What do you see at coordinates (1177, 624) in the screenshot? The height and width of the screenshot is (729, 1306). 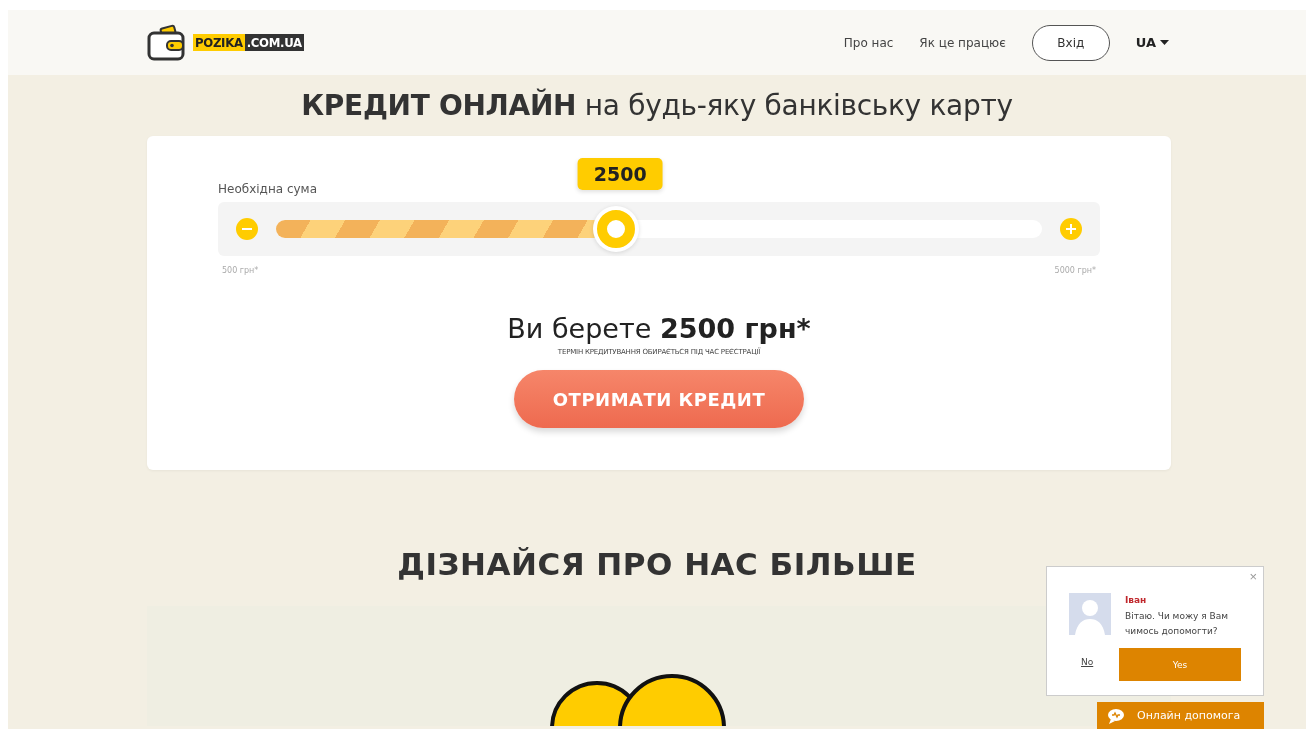 I see `chat-message: Вітаю. Чи можу я Вам чимось допомогти?` at bounding box center [1177, 624].